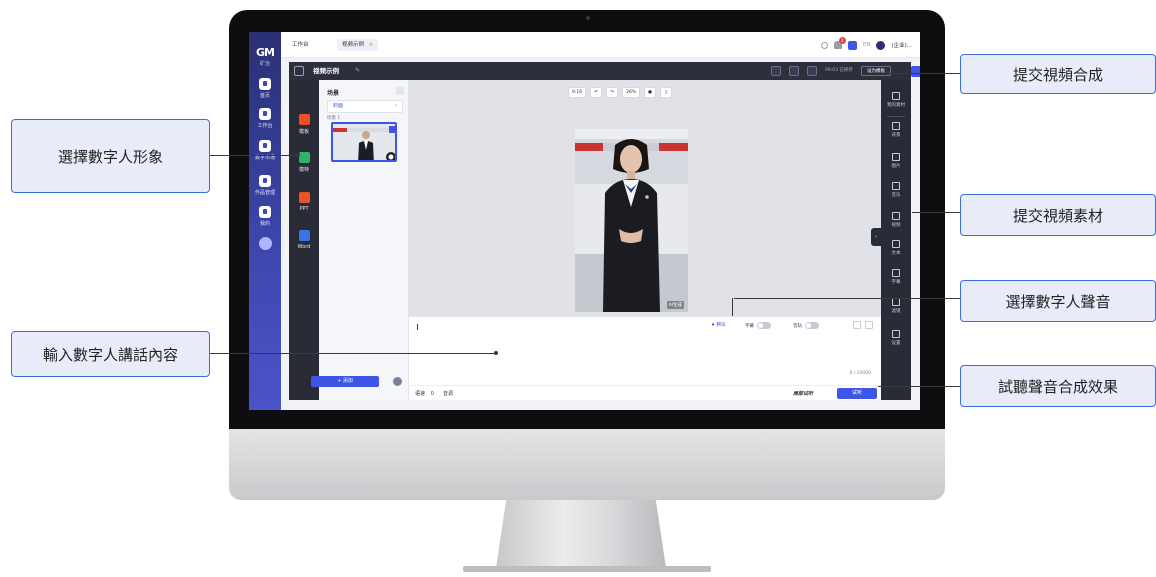 The width and height of the screenshot is (1156, 577). What do you see at coordinates (650, 92) in the screenshot?
I see `brush-icon: ●` at bounding box center [650, 92].